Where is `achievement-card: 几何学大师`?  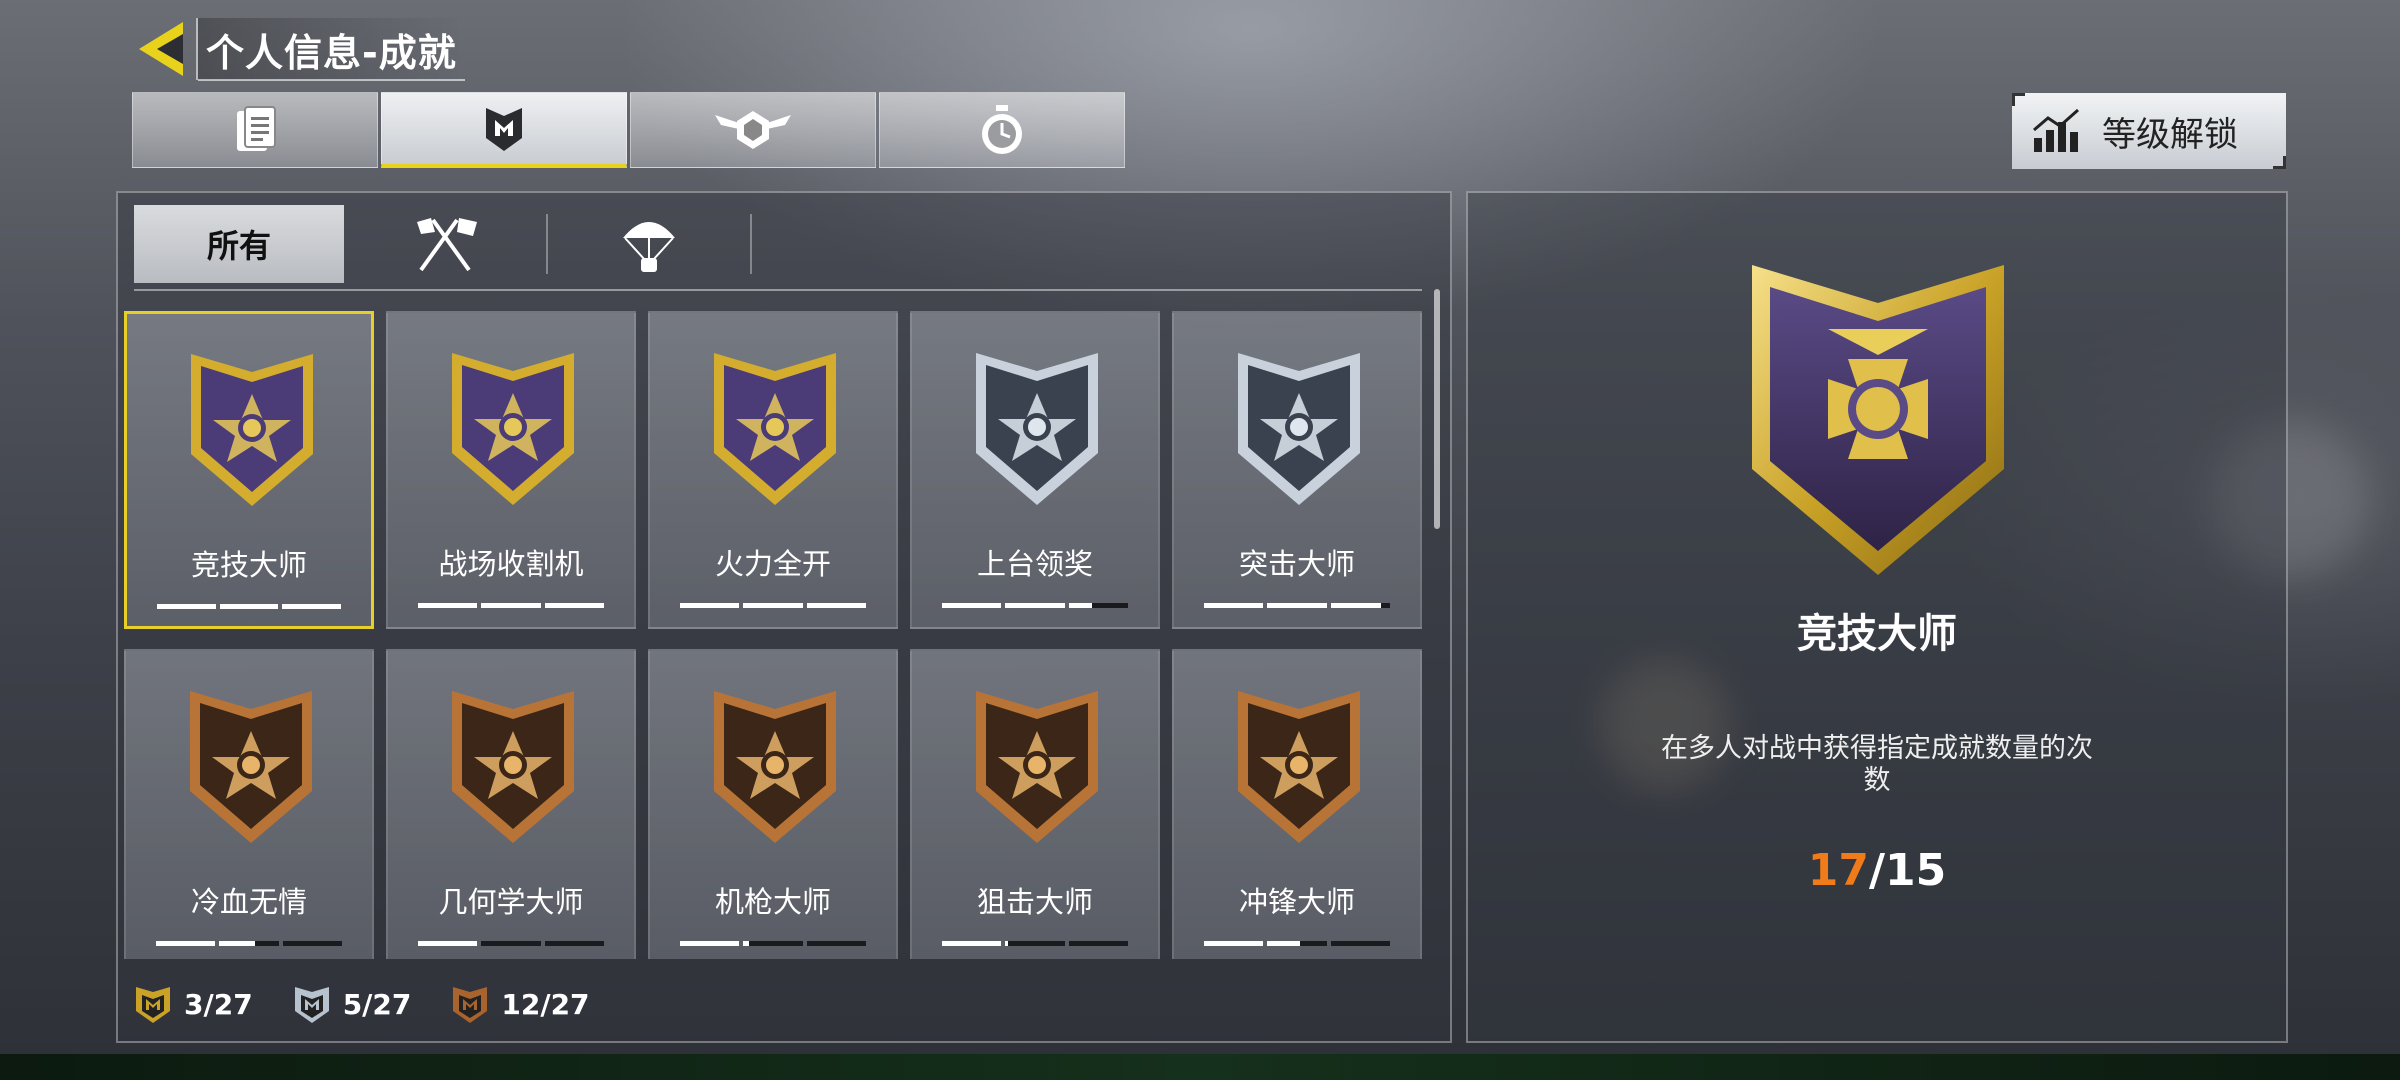
achievement-card: 几何学大师 is located at coordinates (511, 804).